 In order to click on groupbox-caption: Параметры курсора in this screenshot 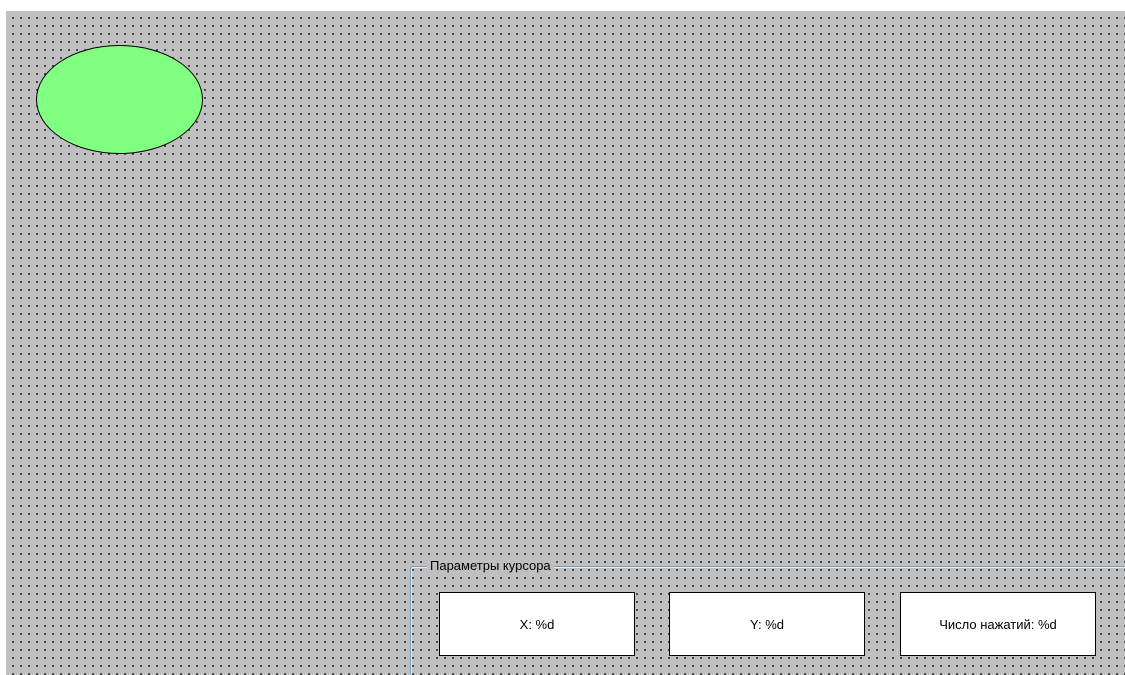, I will do `click(490, 566)`.